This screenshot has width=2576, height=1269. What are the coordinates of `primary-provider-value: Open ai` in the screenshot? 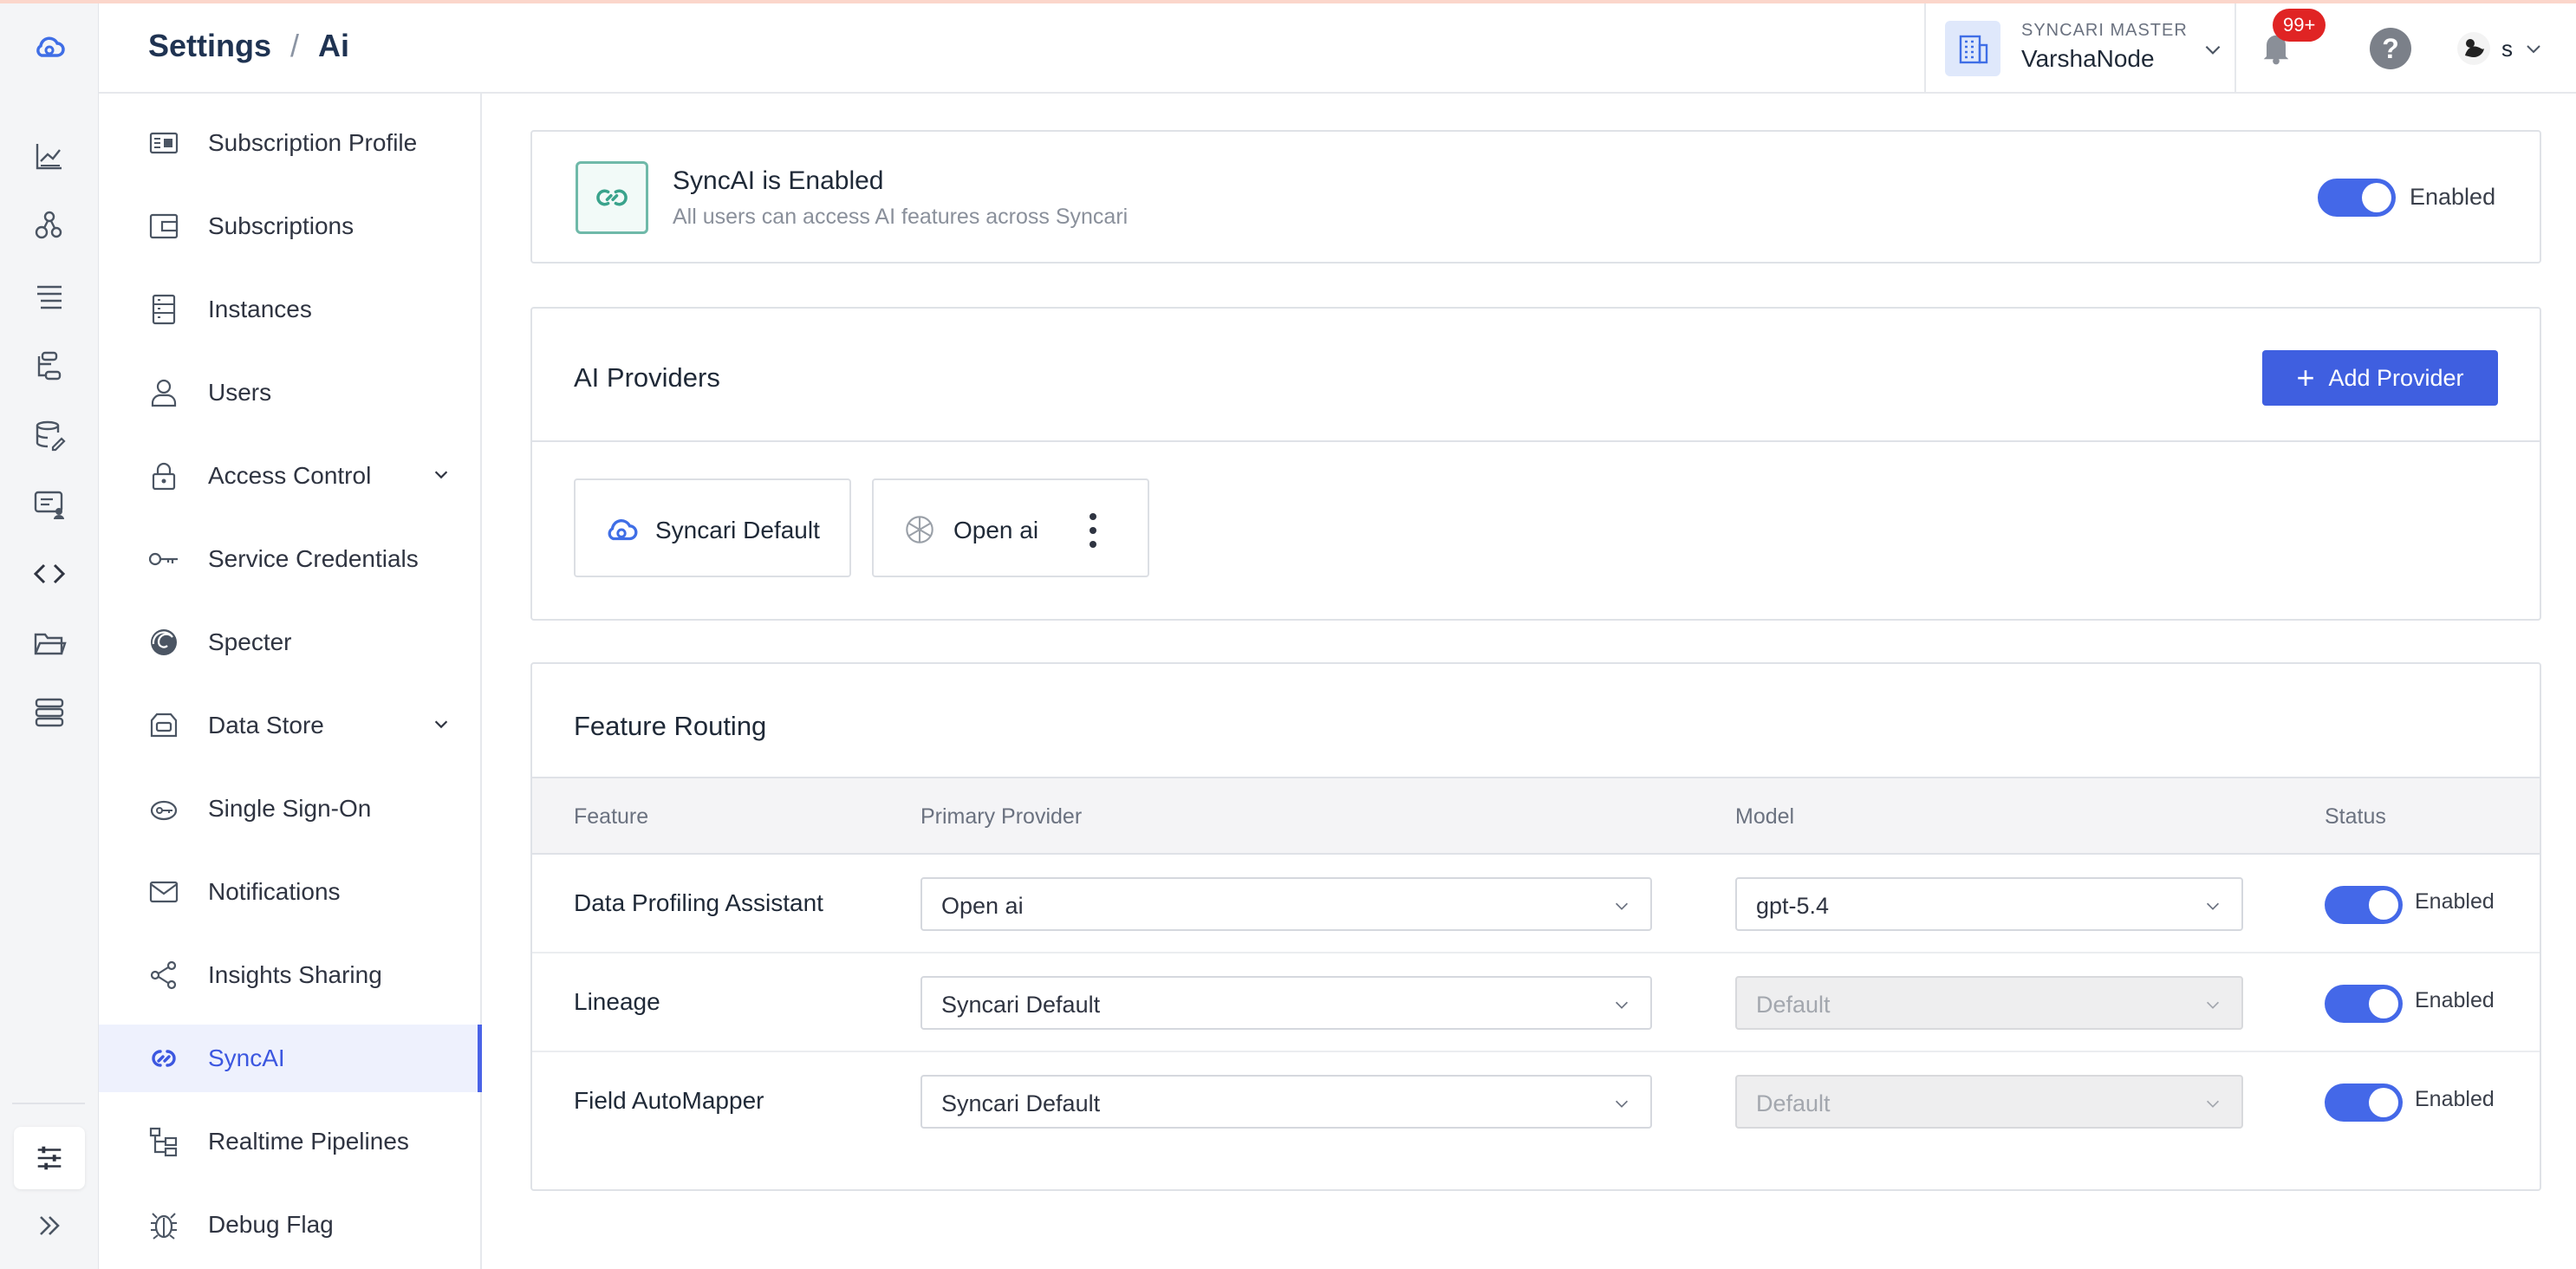 It's located at (982, 906).